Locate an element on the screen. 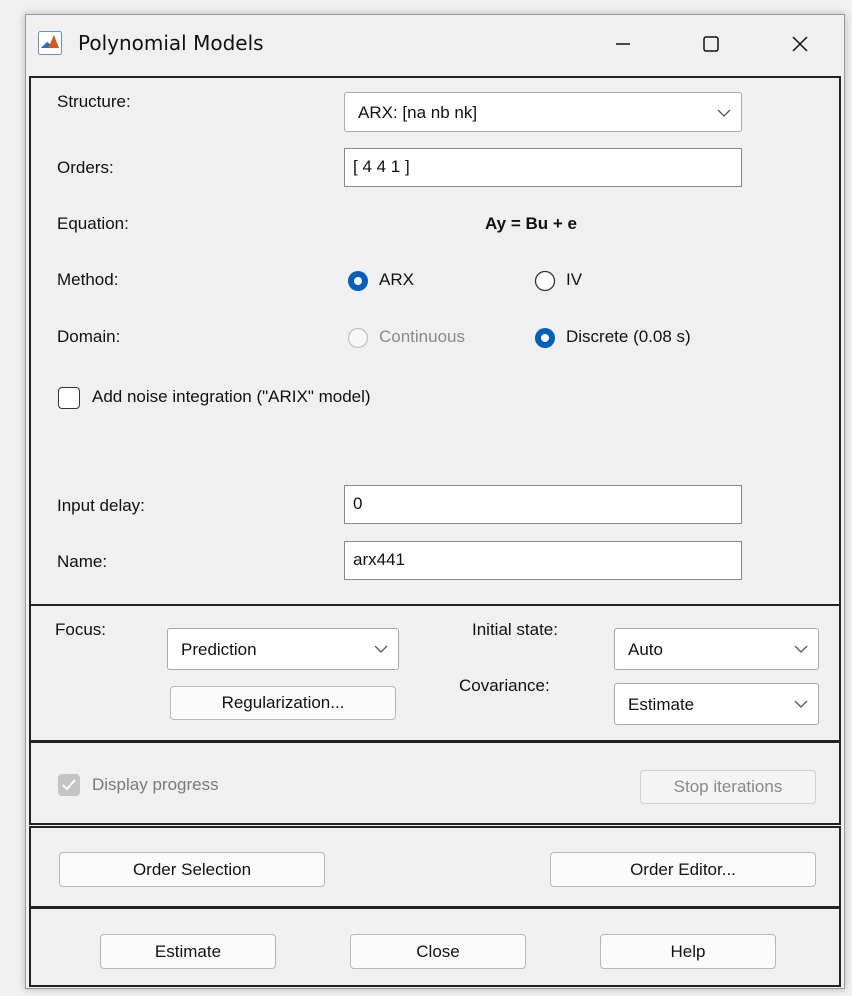 The width and height of the screenshot is (852, 996). initial-state-value: Auto is located at coordinates (645, 649).